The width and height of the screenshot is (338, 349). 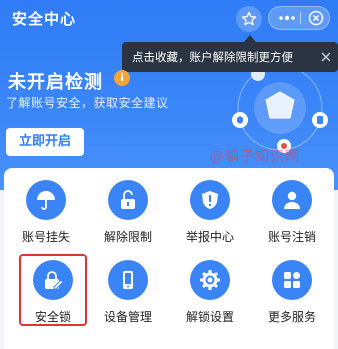 I want to click on watermark: @骗子知识网, so click(x=255, y=157).